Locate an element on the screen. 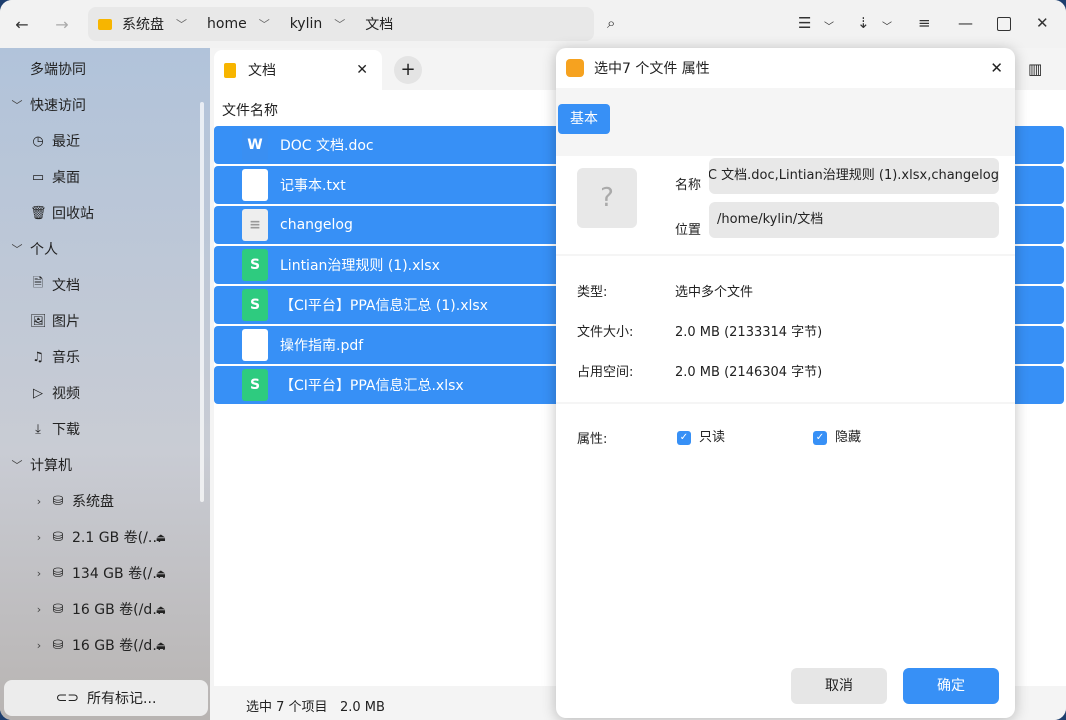 Image resolution: width=1066 pixels, height=720 pixels. minimize-icon: — is located at coordinates (965, 23).